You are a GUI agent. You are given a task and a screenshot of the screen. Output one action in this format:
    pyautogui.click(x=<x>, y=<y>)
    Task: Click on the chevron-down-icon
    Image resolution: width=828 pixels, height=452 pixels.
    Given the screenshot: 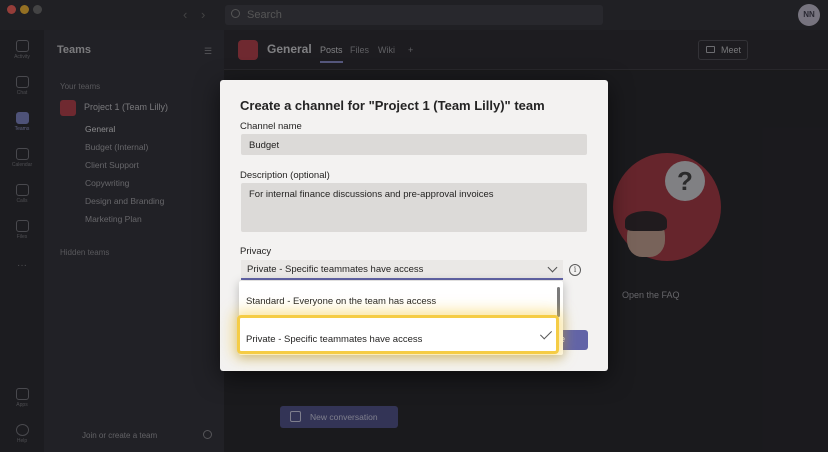 What is the action you would take?
    pyautogui.click(x=552, y=267)
    